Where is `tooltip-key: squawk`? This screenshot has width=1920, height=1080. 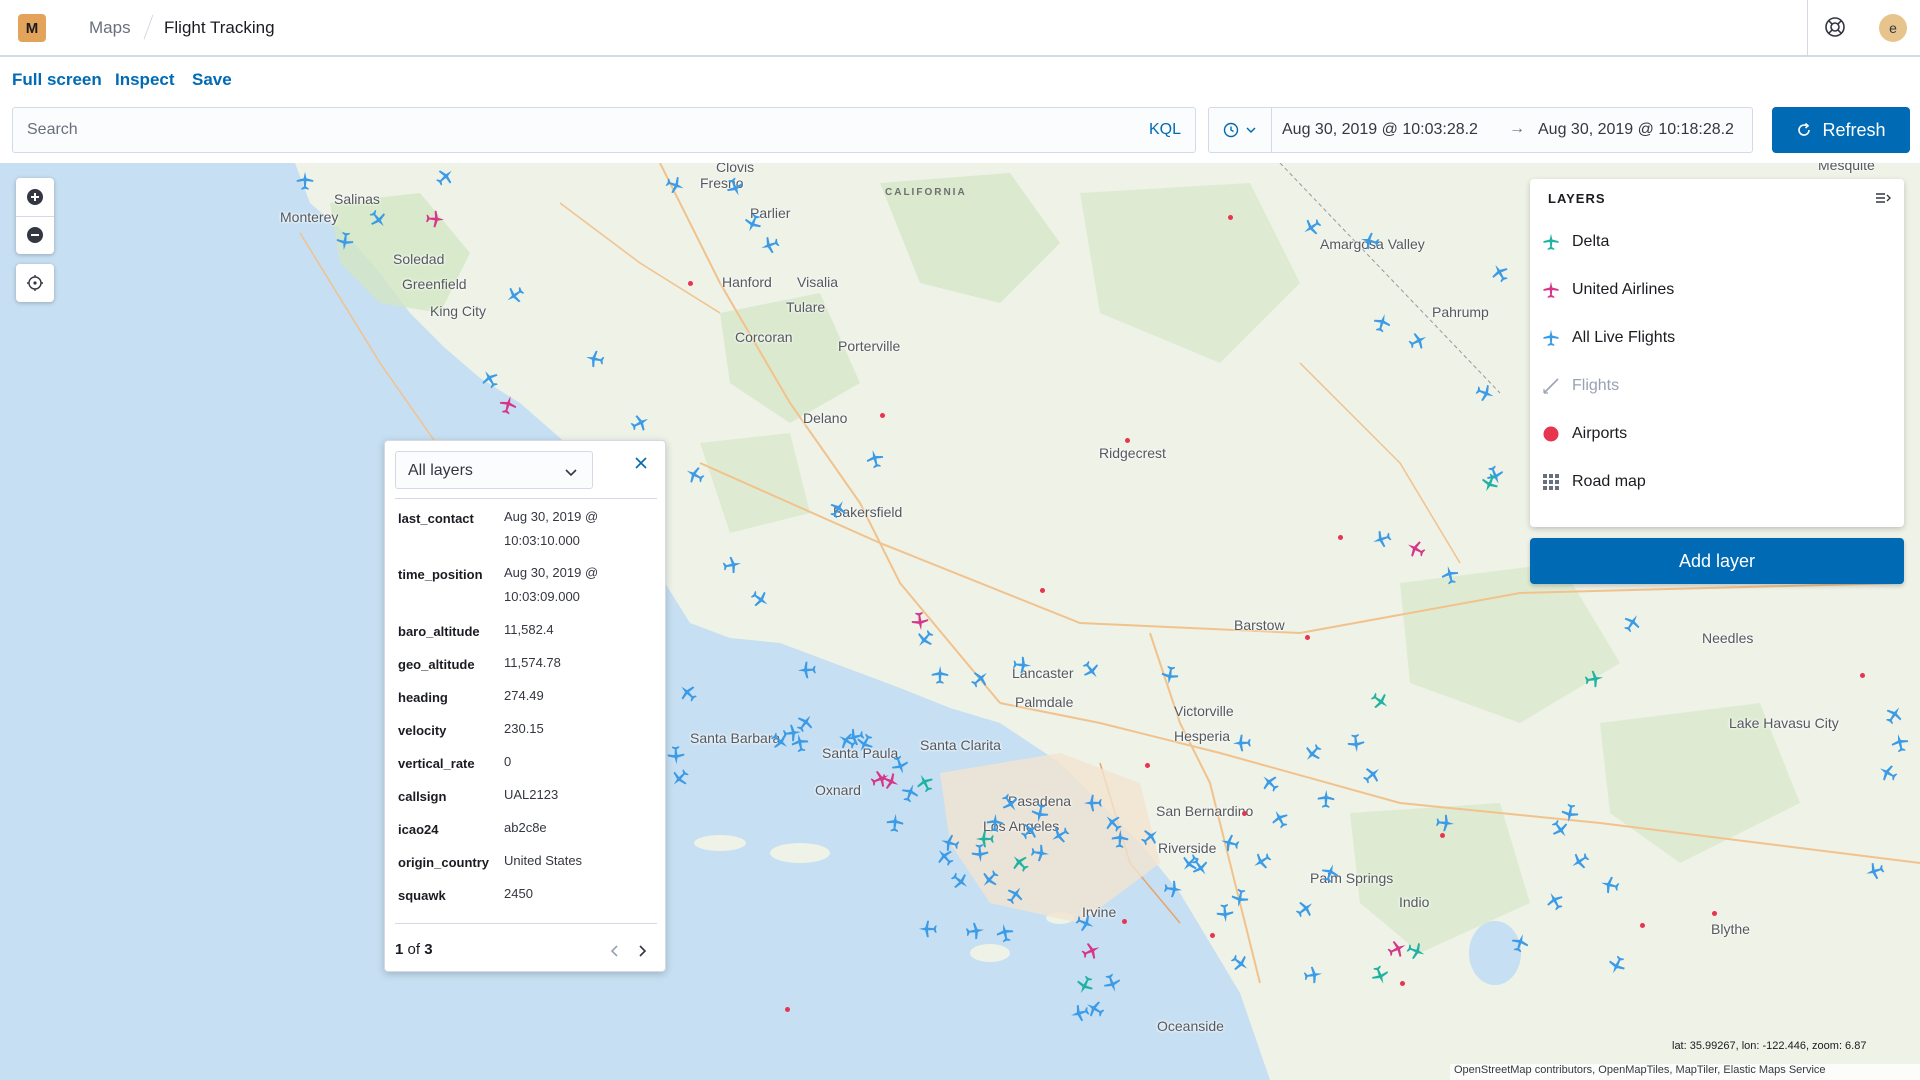
tooltip-key: squawk is located at coordinates (422, 895).